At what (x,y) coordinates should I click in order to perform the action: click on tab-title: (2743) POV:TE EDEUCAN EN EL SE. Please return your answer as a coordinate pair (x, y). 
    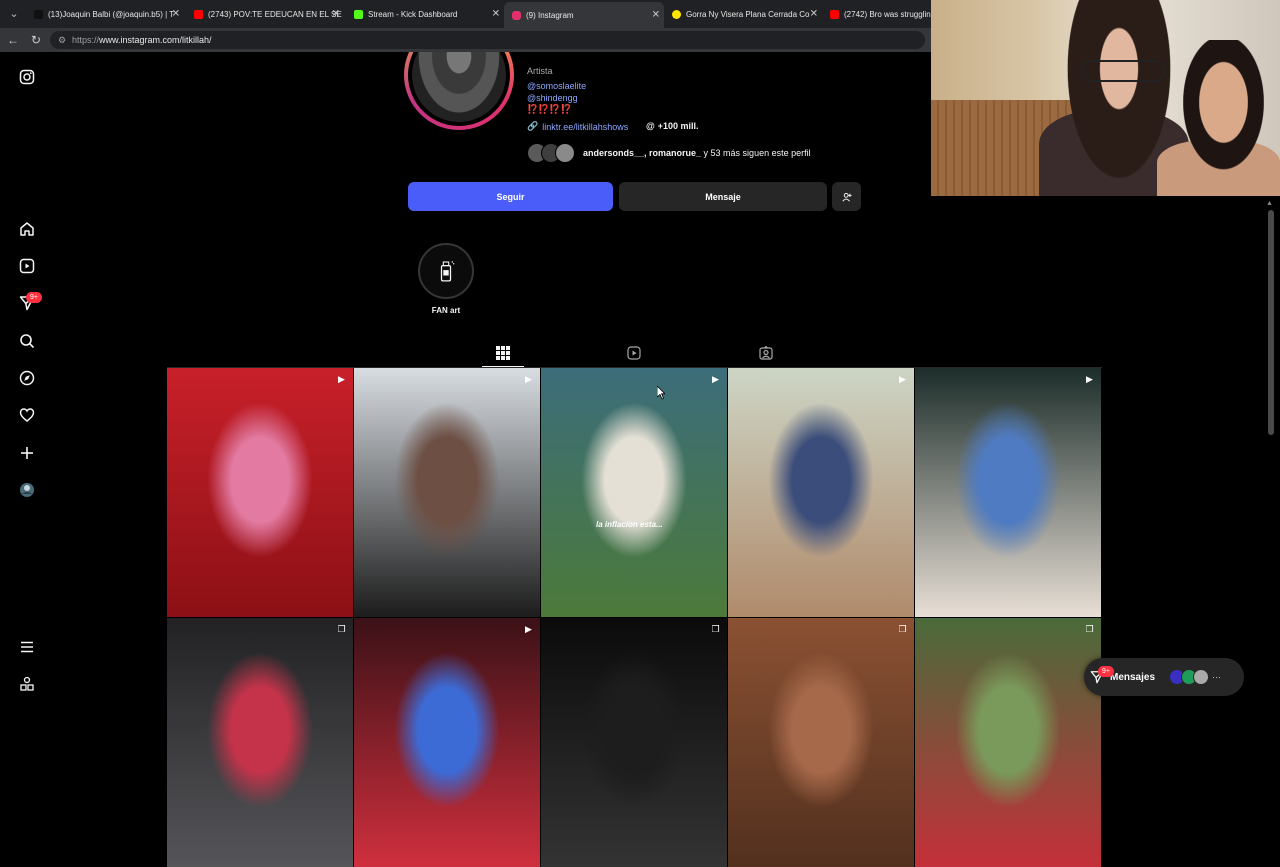
    Looking at the image, I should click on (275, 14).